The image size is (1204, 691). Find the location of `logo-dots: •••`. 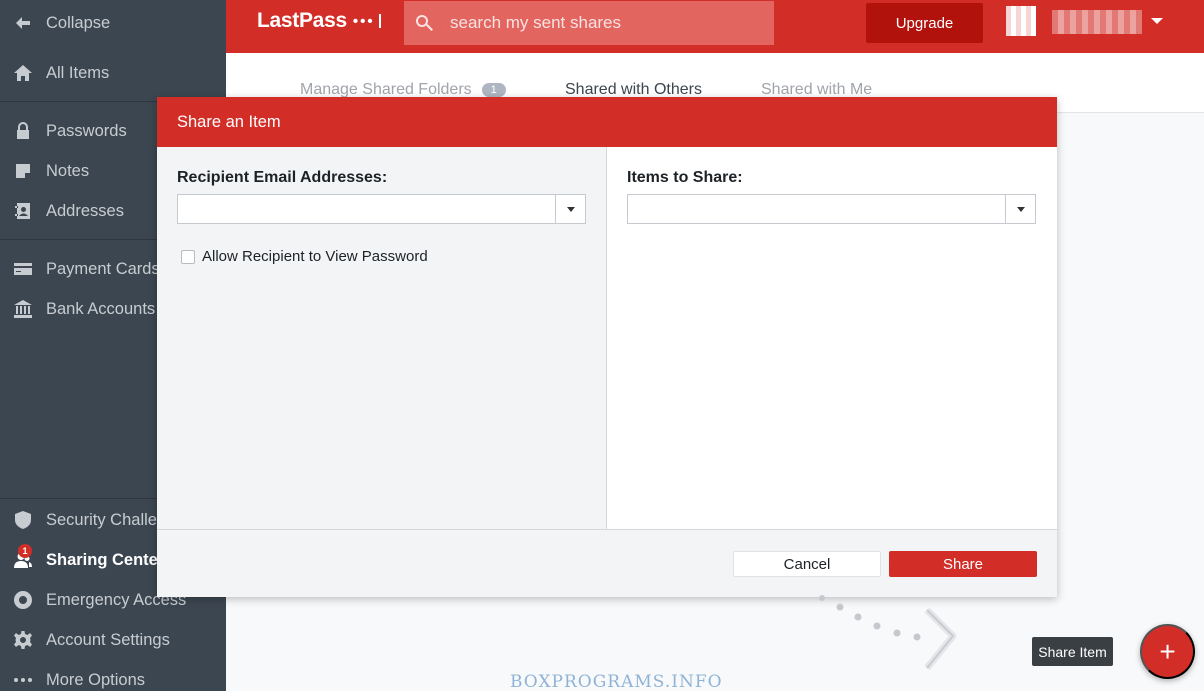

logo-dots: ••• is located at coordinates (363, 21).